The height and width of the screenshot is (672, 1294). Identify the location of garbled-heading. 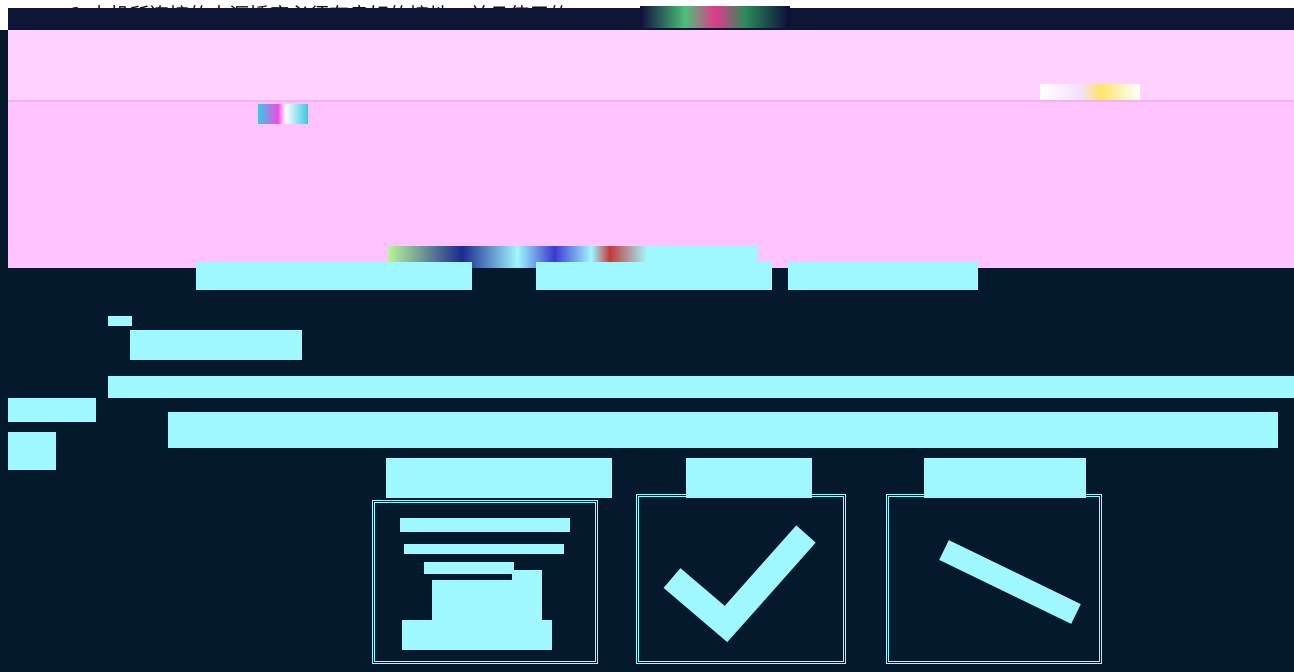
(216, 345).